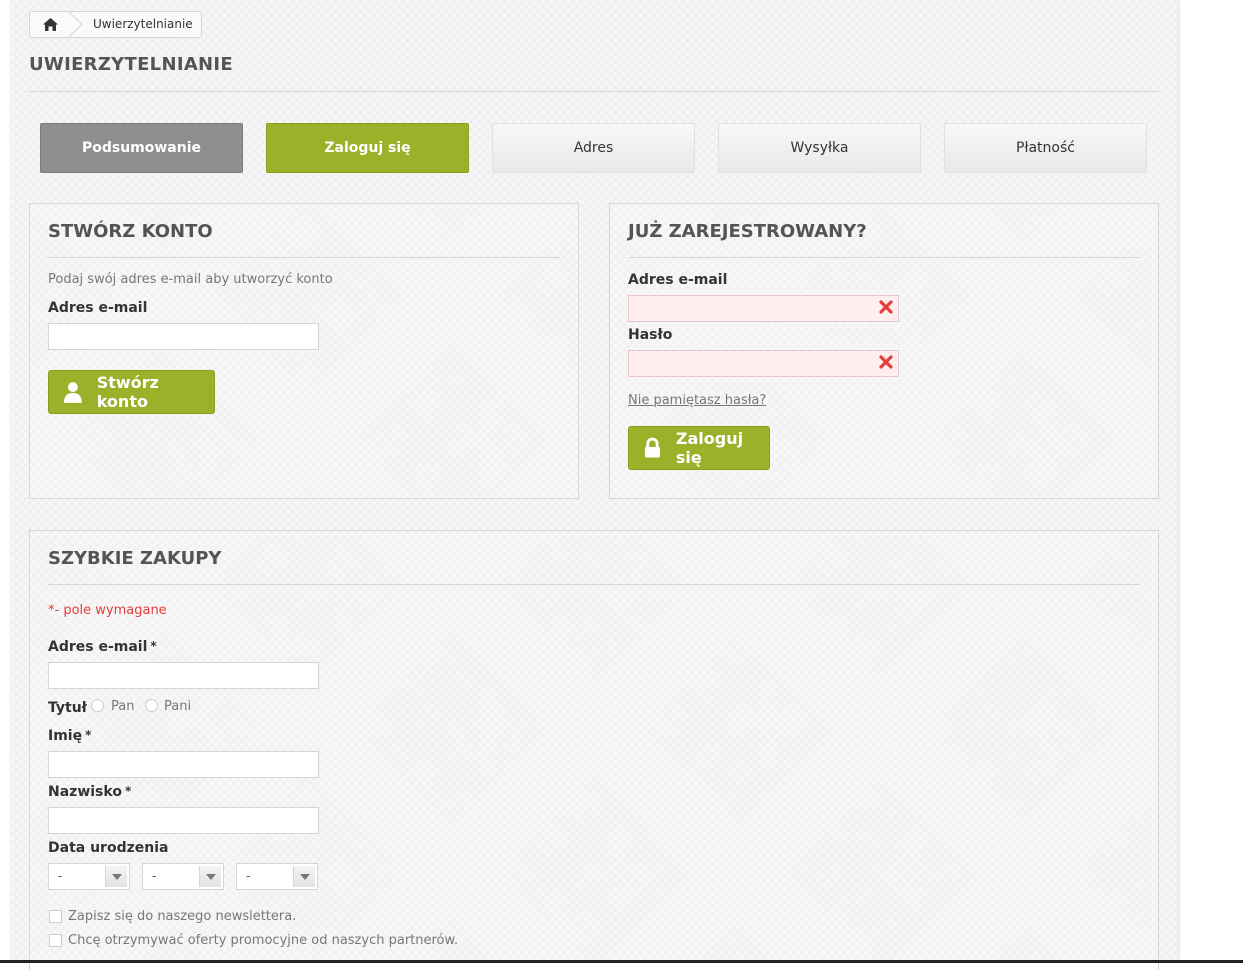  Describe the element at coordinates (85, 792) in the screenshot. I see `last-name-label-text: Nazwisko` at that location.